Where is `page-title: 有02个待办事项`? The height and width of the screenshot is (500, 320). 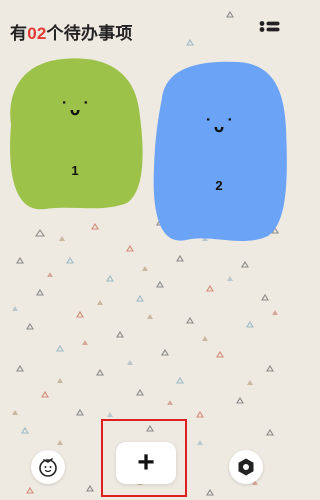 page-title: 有02个待办事项 is located at coordinates (71, 31).